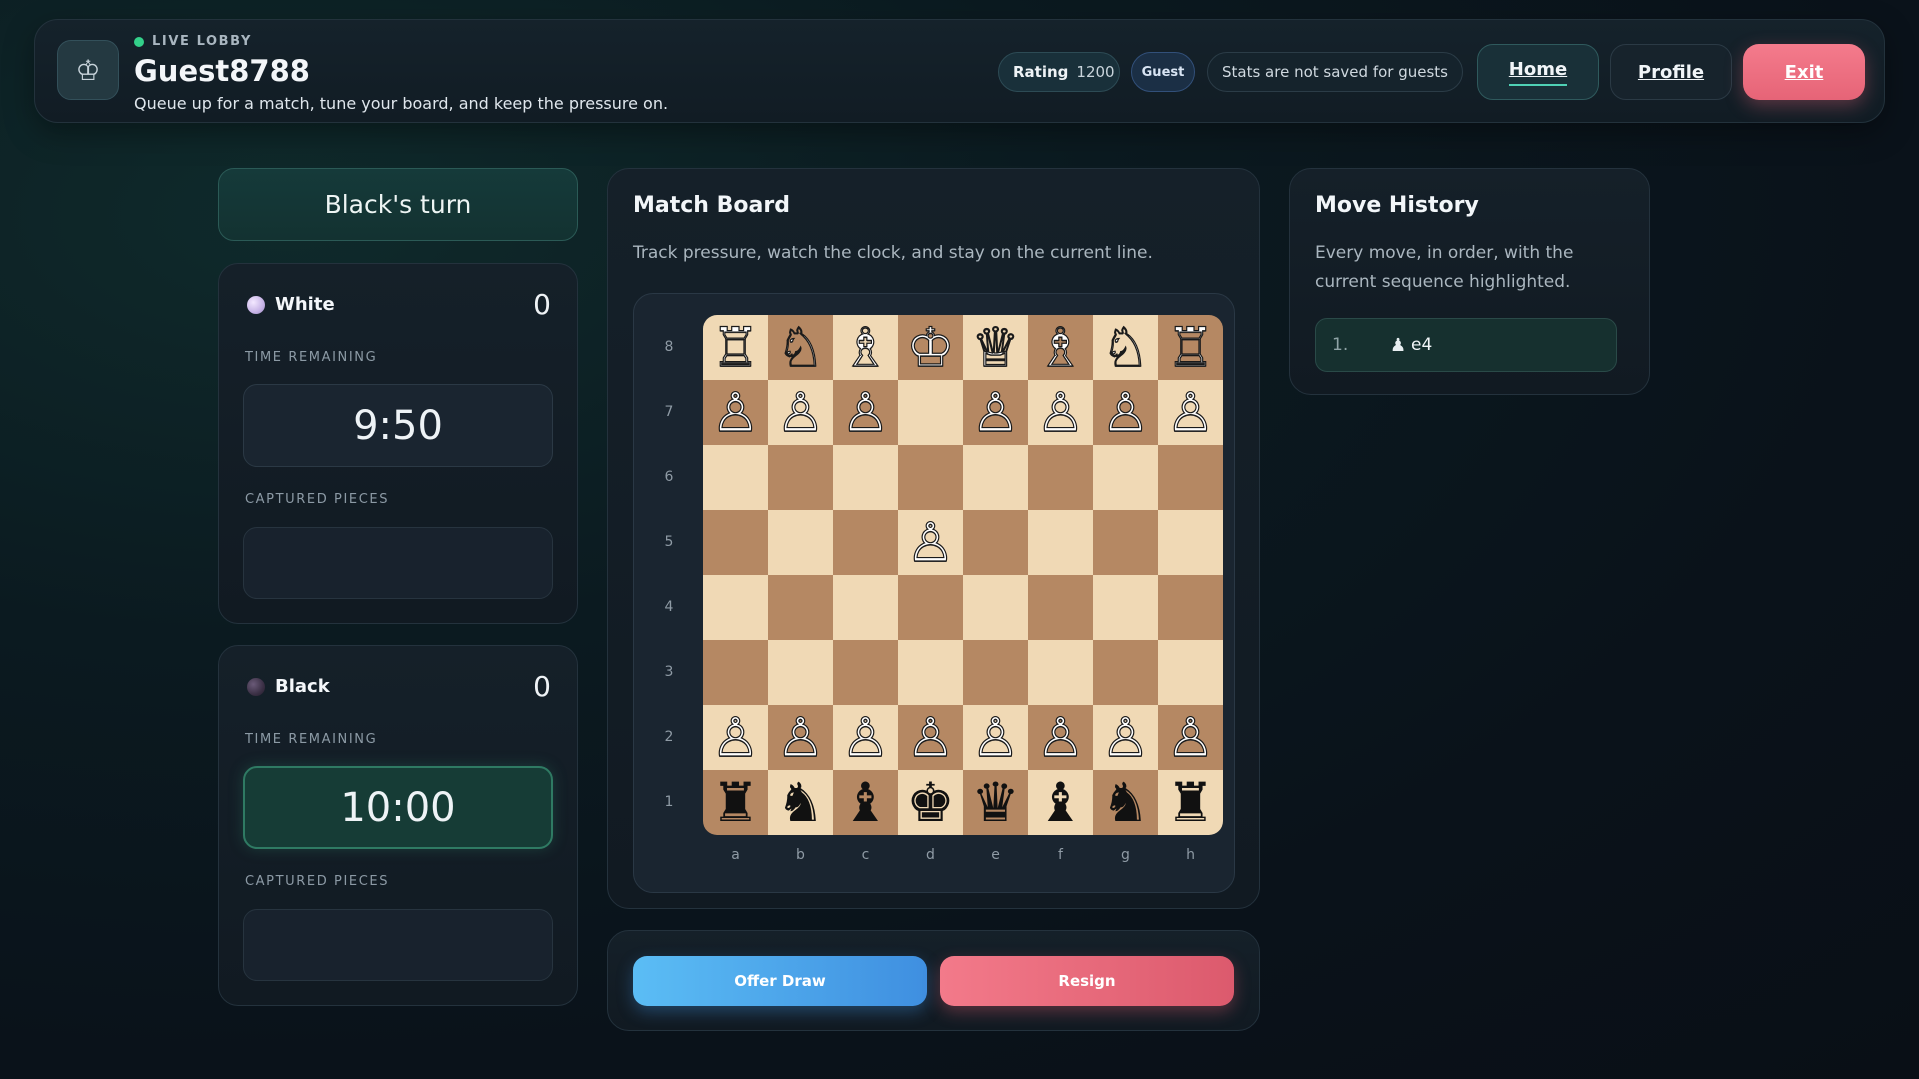 This screenshot has width=1919, height=1079. What do you see at coordinates (1466, 345) in the screenshot?
I see `move-row-current: 1. ♟ e4` at bounding box center [1466, 345].